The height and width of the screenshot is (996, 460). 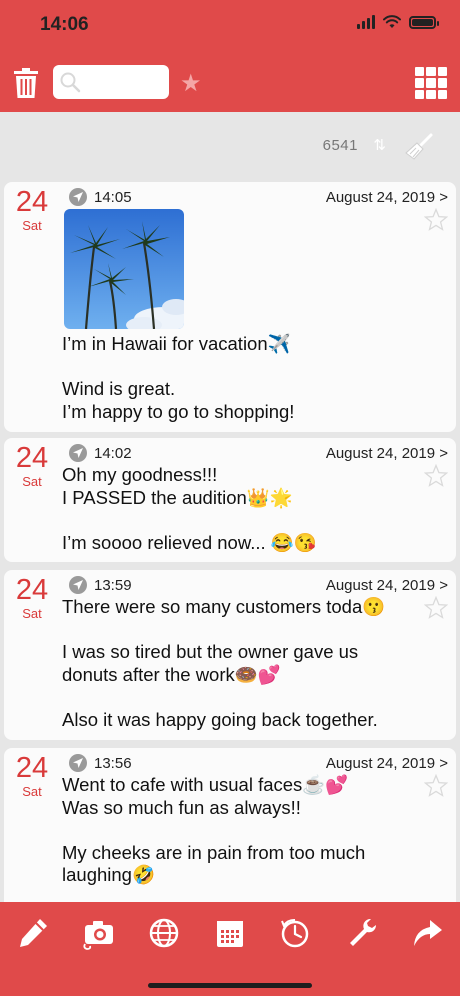 What do you see at coordinates (362, 933) in the screenshot?
I see `wrench-icon` at bounding box center [362, 933].